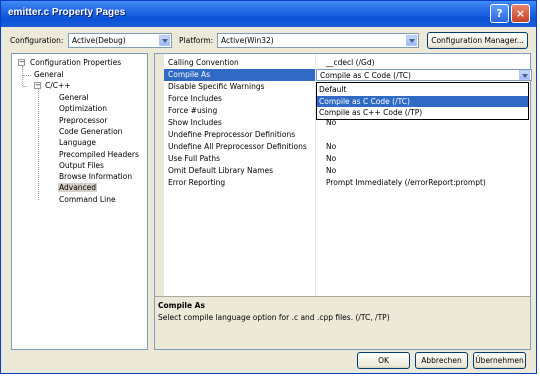  What do you see at coordinates (347, 135) in the screenshot?
I see `property-row-undefine-definitions: Undefine Preprocessor Definitions` at bounding box center [347, 135].